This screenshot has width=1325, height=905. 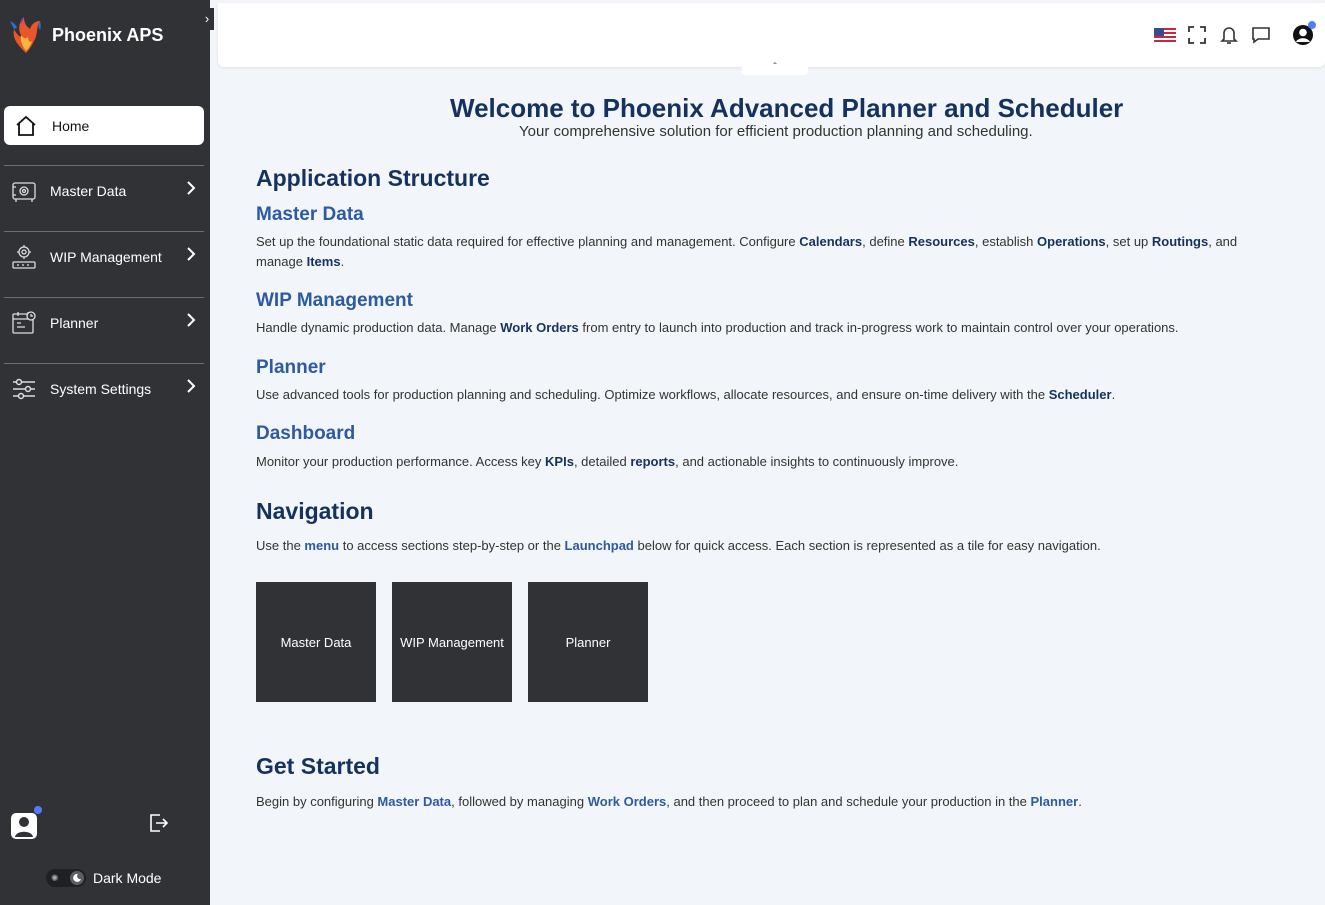 I want to click on logout-button, so click(x=159, y=824).